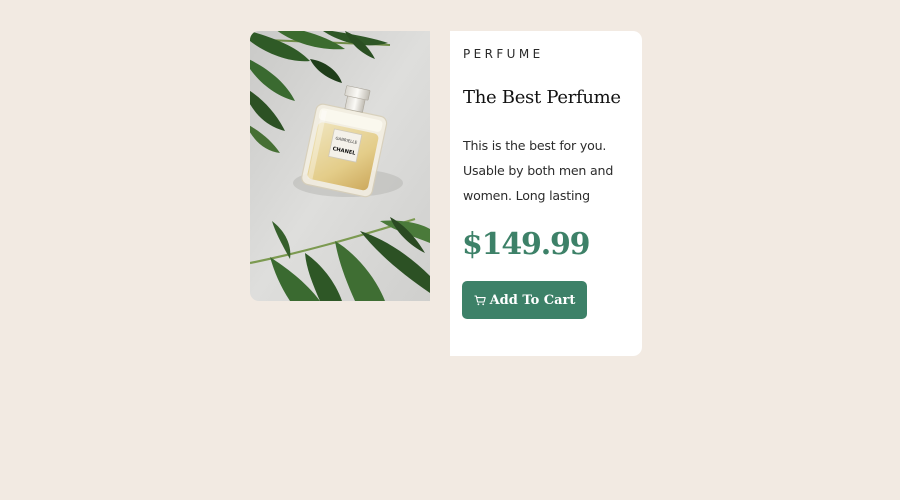 This screenshot has height=500, width=900. I want to click on cart-icon, so click(480, 300).